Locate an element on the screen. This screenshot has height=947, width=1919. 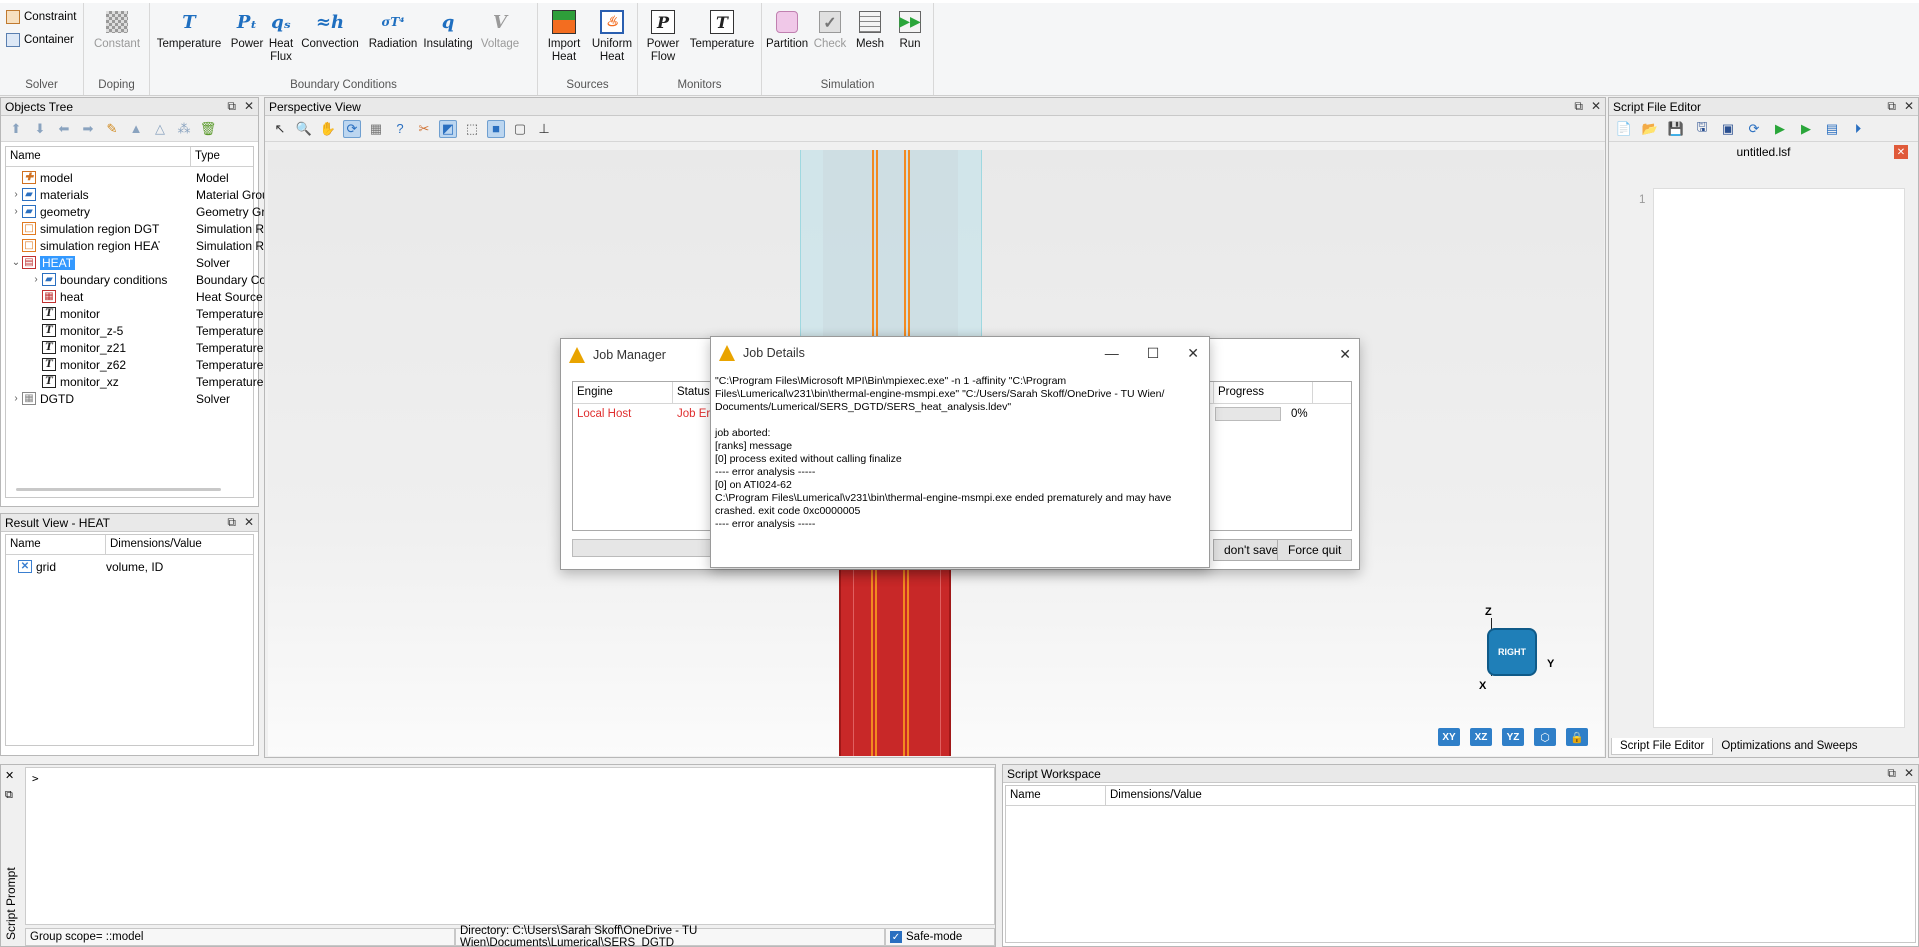
constraint-button: Constraint is located at coordinates (41, 17).